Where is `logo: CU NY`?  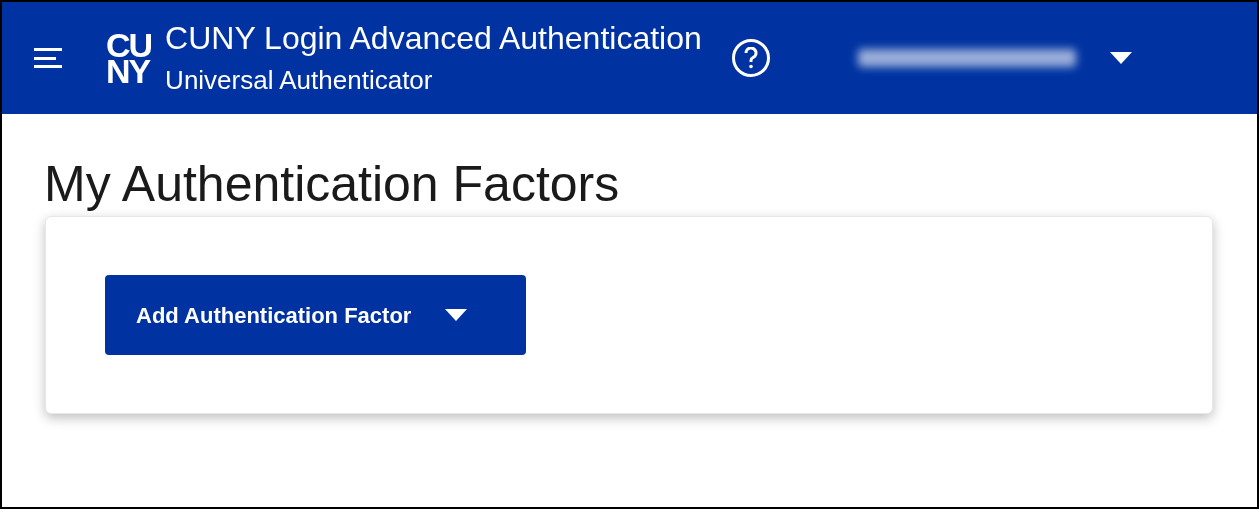
logo: CU NY is located at coordinates (129, 58).